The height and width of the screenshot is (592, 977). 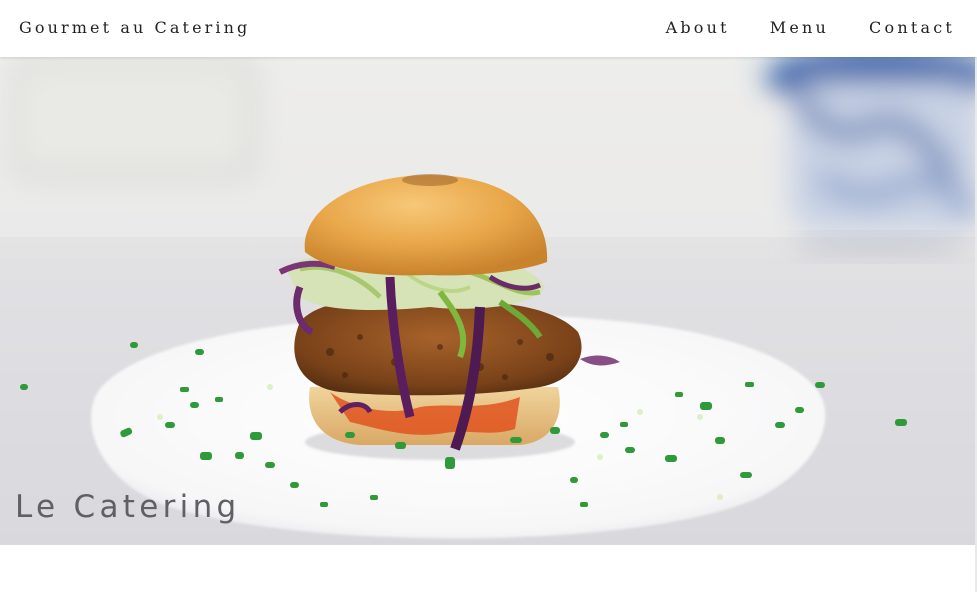 I want to click on nav-link-menu: Menu, so click(x=799, y=27).